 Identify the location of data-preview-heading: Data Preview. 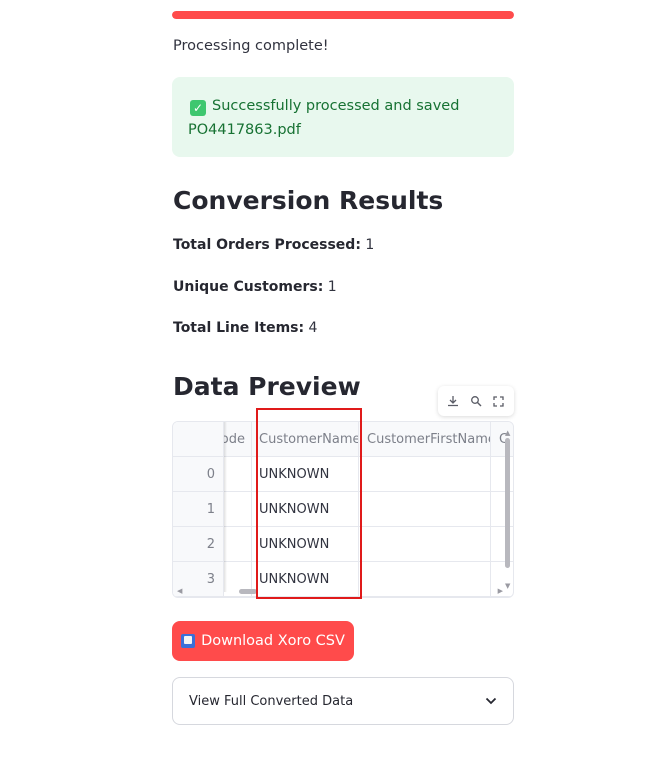
(267, 386).